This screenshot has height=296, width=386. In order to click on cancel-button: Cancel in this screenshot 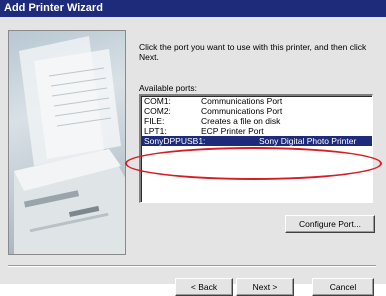, I will do `click(343, 287)`.